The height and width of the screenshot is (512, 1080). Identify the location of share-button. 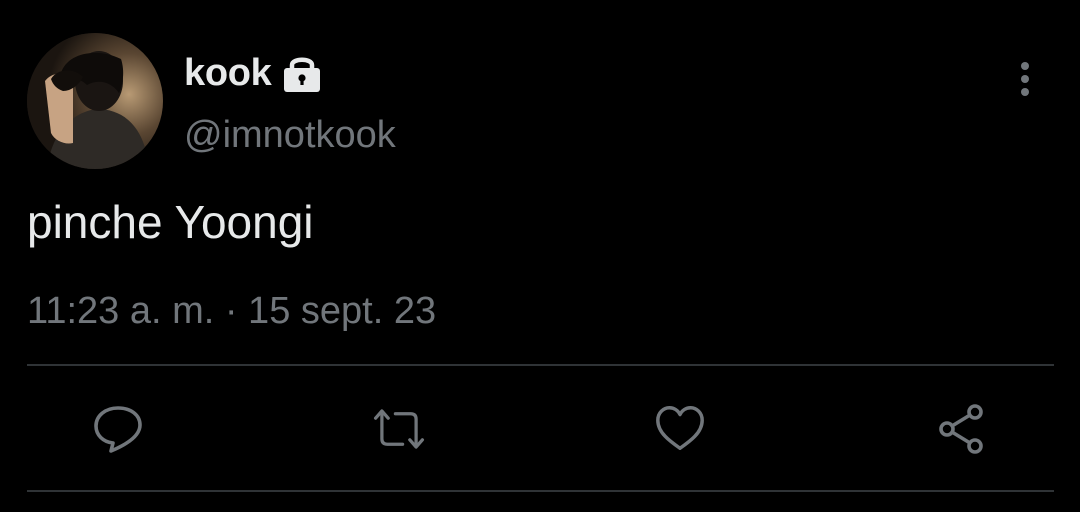
(962, 429).